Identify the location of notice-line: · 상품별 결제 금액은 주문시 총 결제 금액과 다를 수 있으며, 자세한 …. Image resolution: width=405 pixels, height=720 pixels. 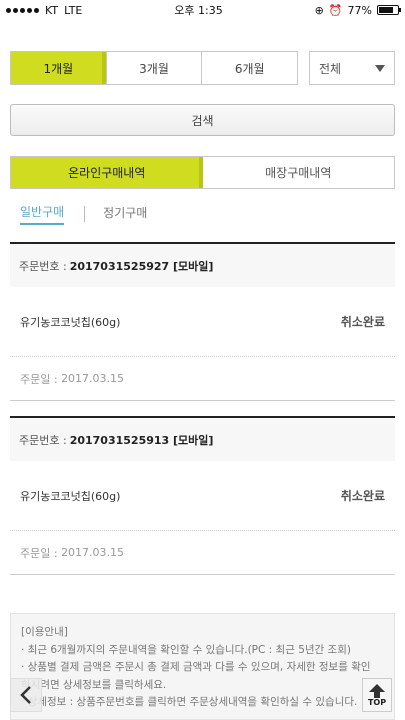
(196, 667).